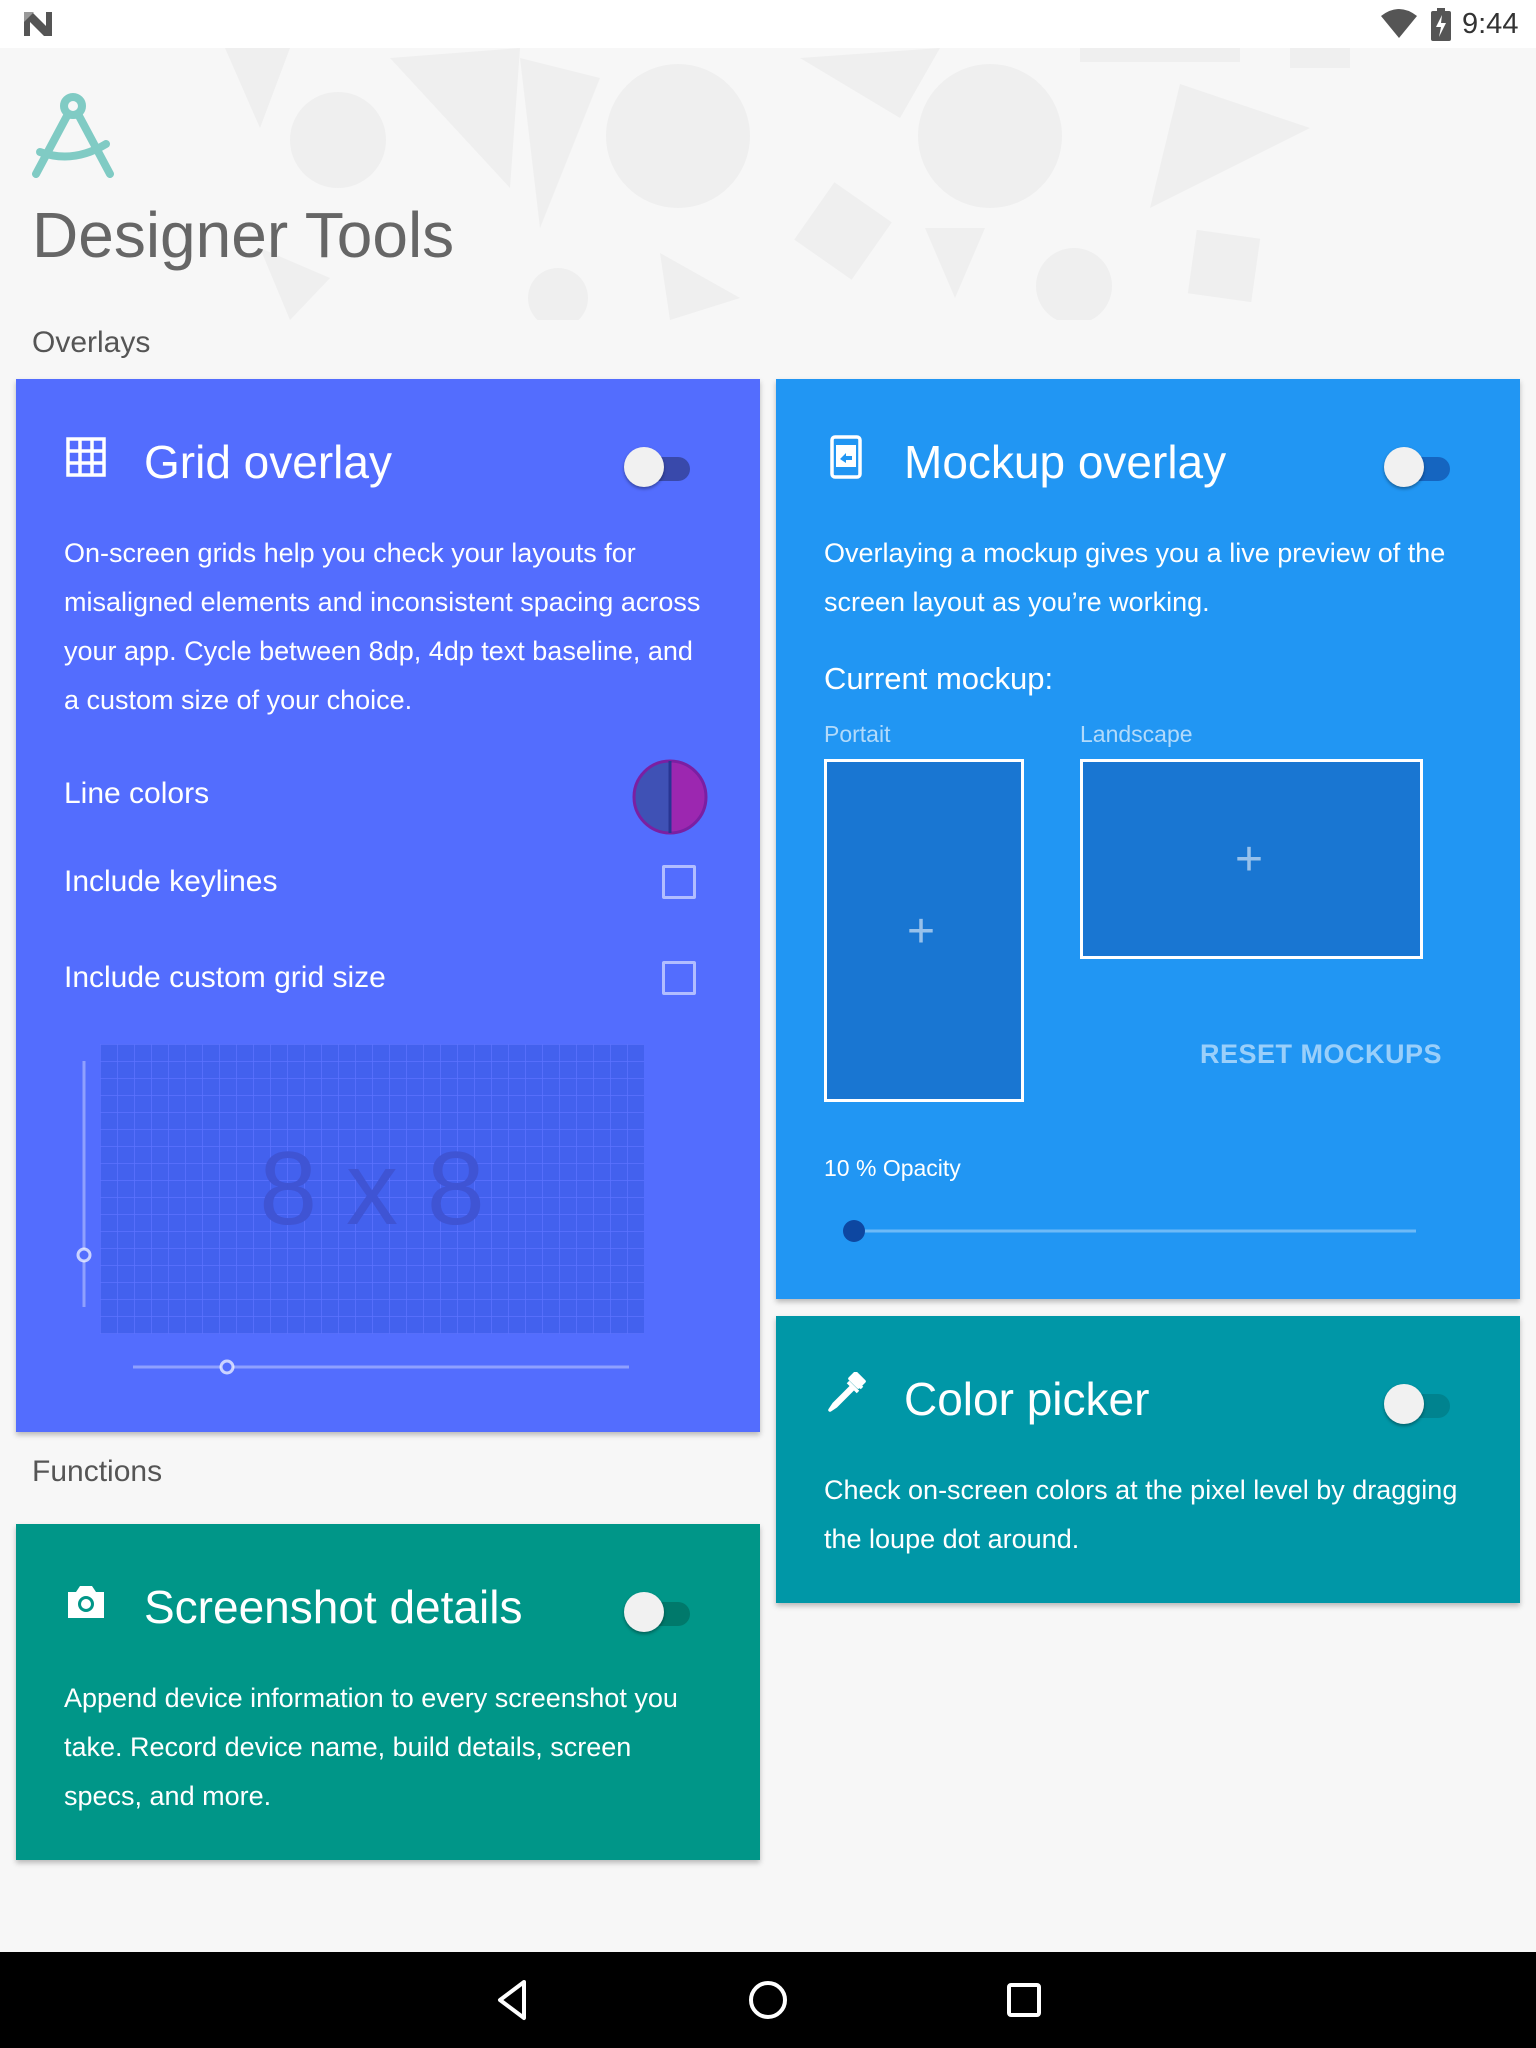 Image resolution: width=1536 pixels, height=2048 pixels. I want to click on line-colors-picker, so click(670, 797).